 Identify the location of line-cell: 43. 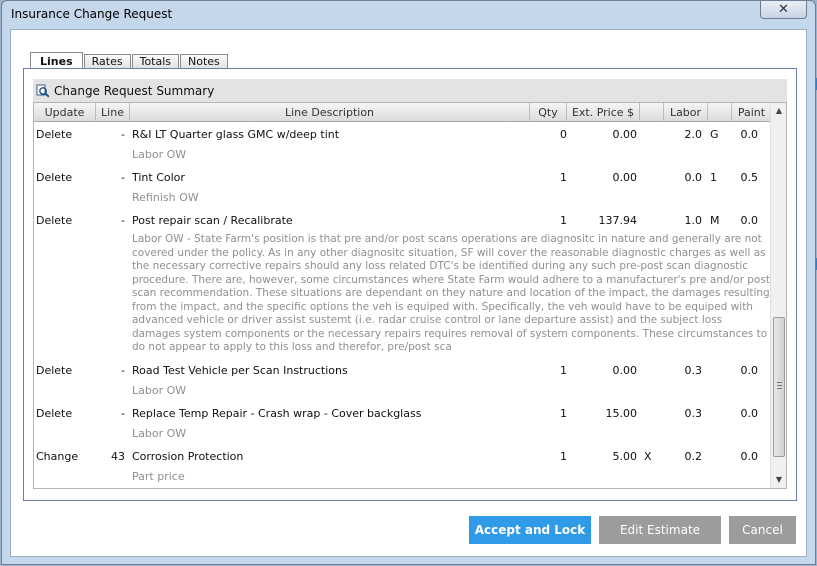
(118, 456).